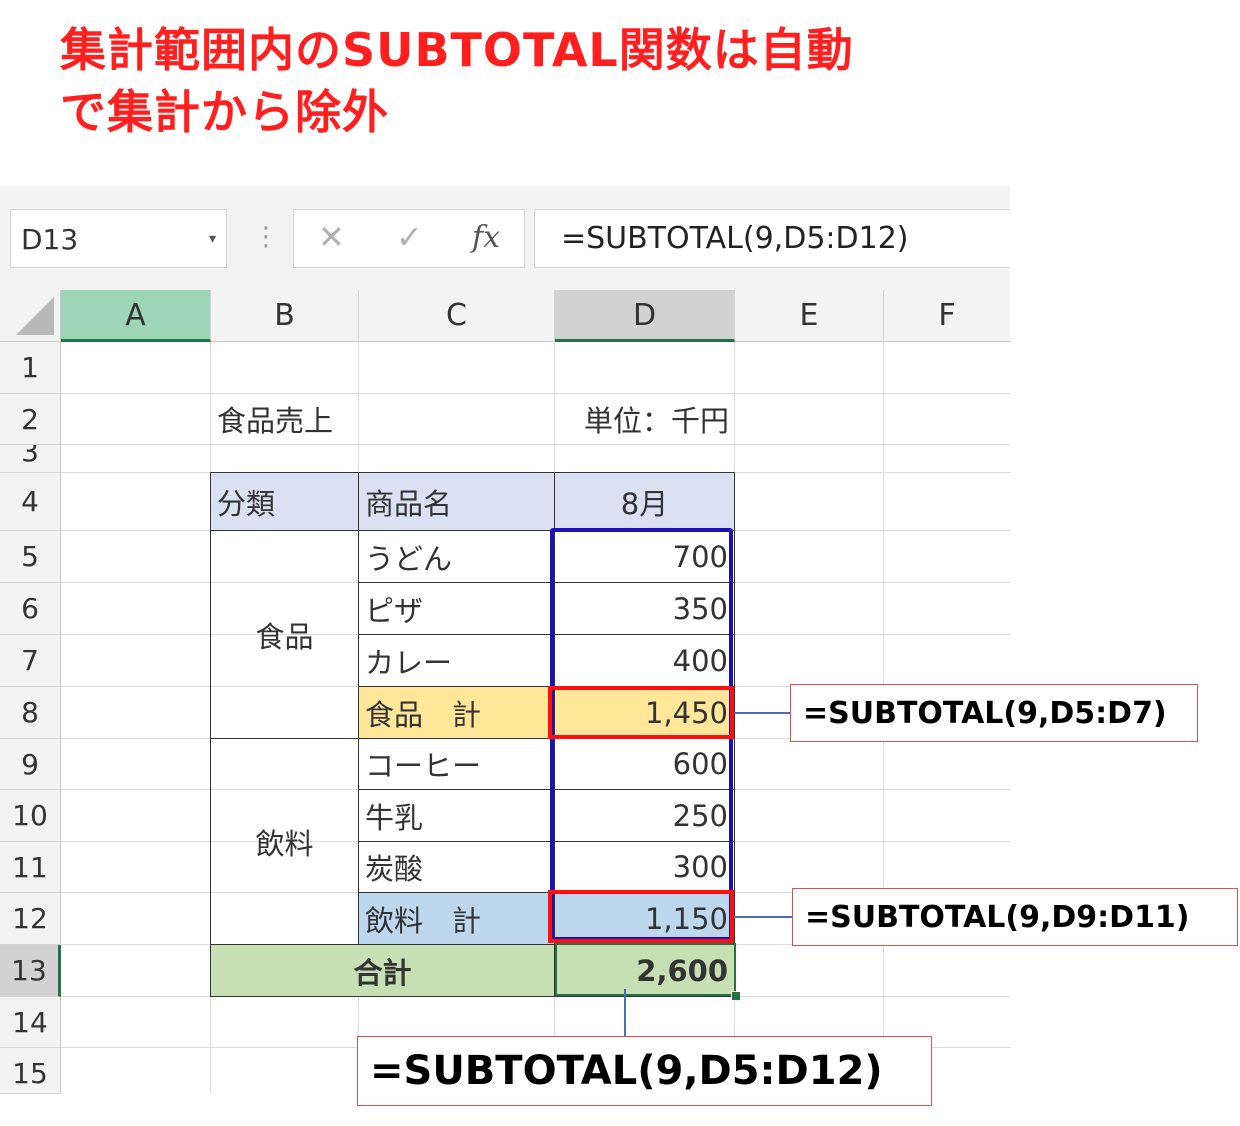 The image size is (1240, 1126). I want to click on row-header-15: 15, so click(30, 1071).